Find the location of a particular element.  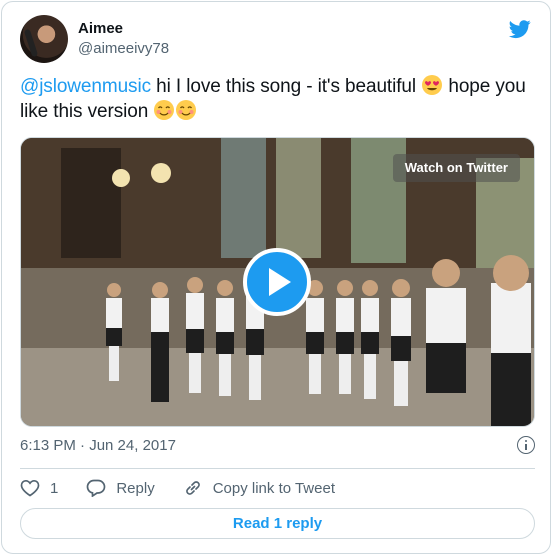

avatar is located at coordinates (44, 39).